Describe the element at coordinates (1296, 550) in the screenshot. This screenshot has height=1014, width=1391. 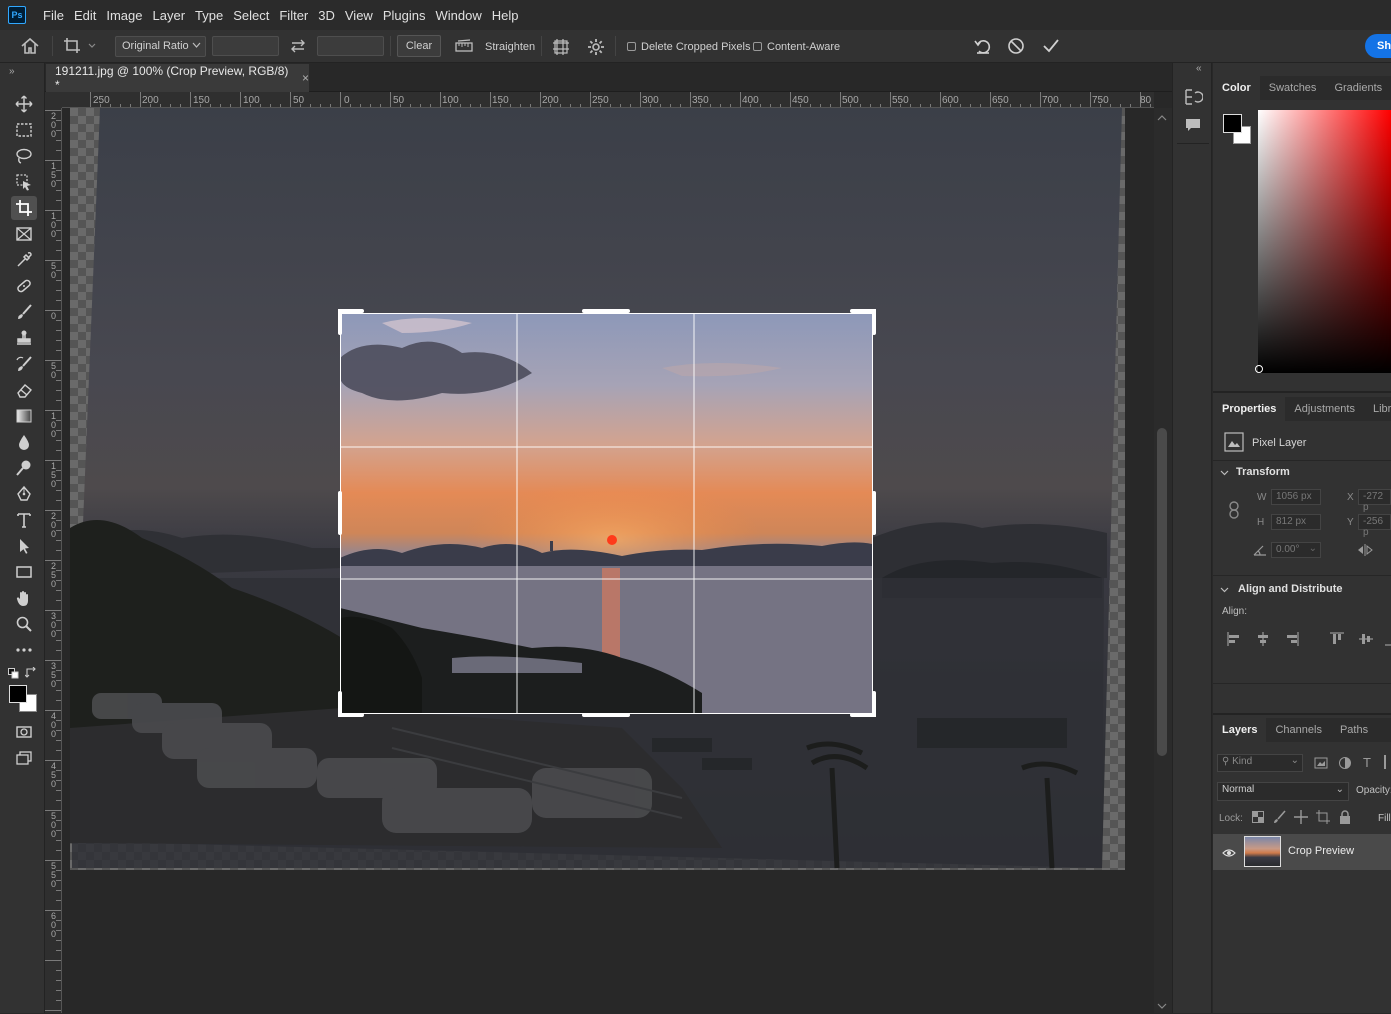
I see `angle-field: 0.00° ⌄` at that location.